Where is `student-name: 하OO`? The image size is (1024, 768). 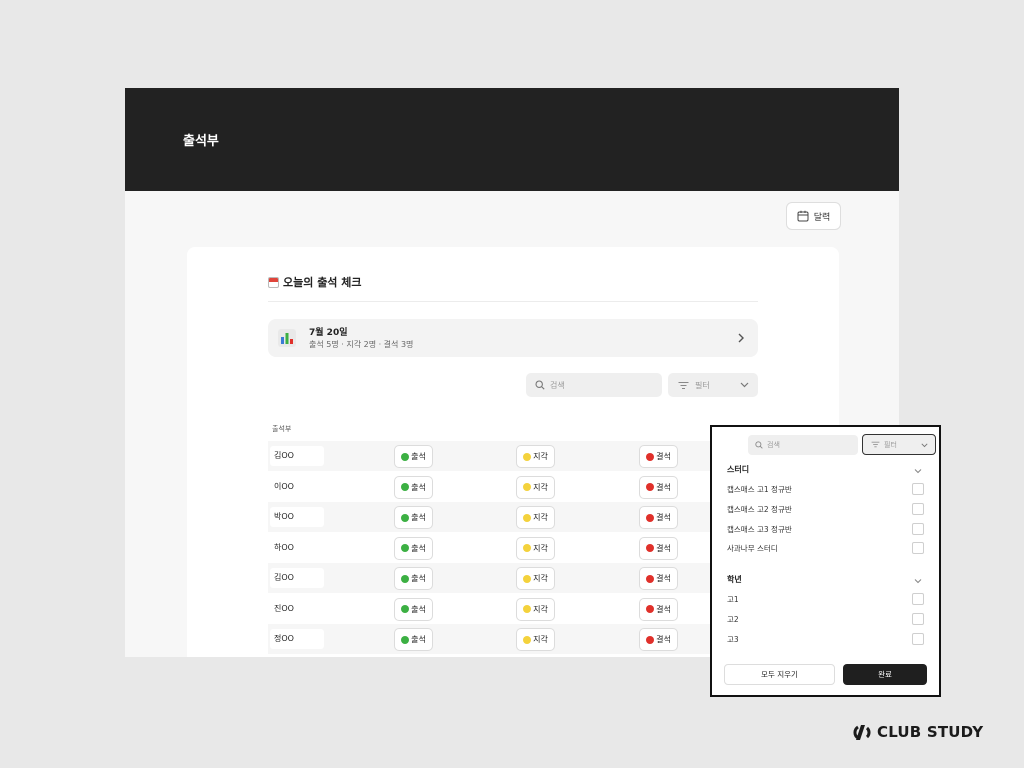
student-name: 하OO is located at coordinates (297, 547).